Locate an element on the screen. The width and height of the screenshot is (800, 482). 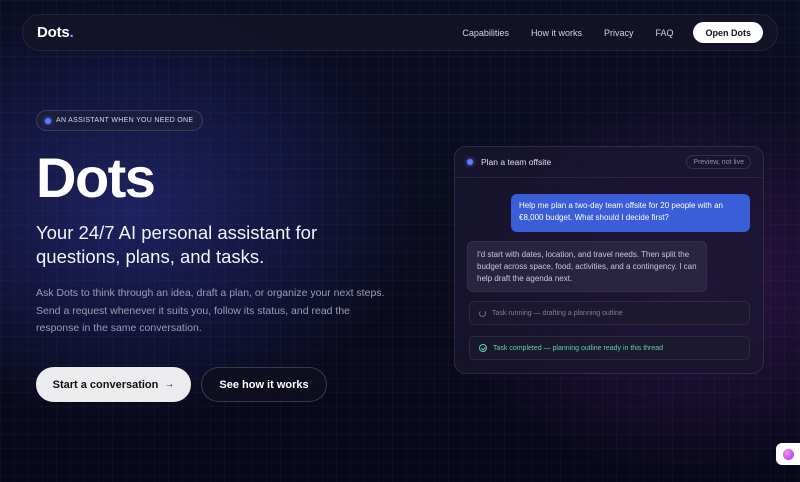
open-dots-button: Open Dots is located at coordinates (728, 32).